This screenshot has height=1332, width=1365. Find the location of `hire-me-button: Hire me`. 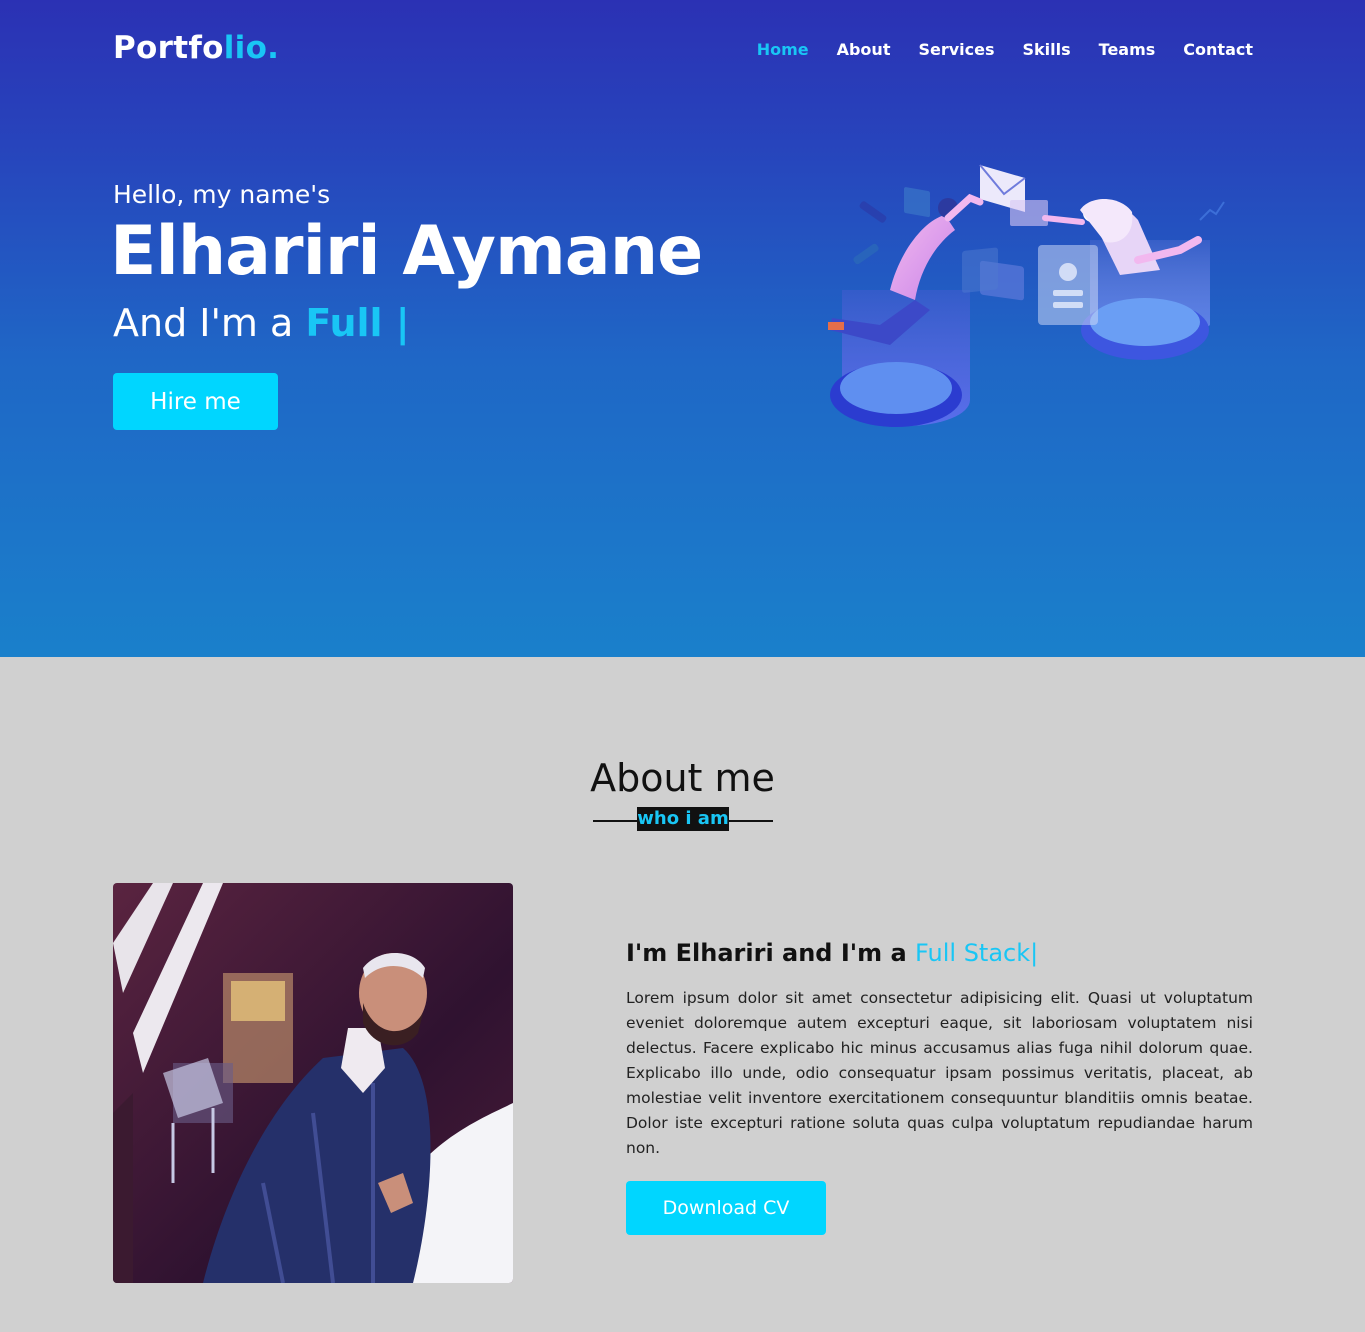

hire-me-button: Hire me is located at coordinates (195, 401).